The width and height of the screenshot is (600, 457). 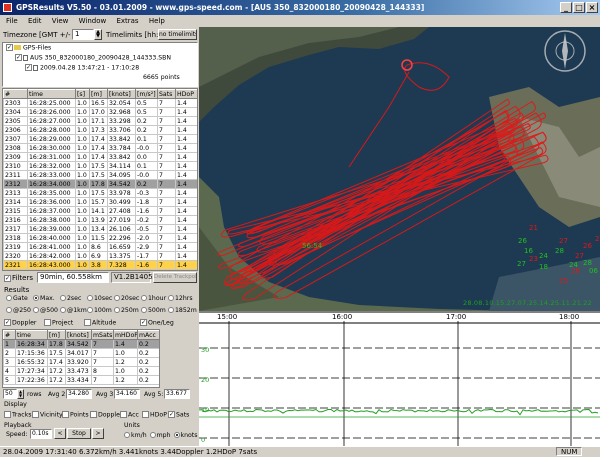 I want to click on tree-root: GPS-Files, so click(x=37, y=48).